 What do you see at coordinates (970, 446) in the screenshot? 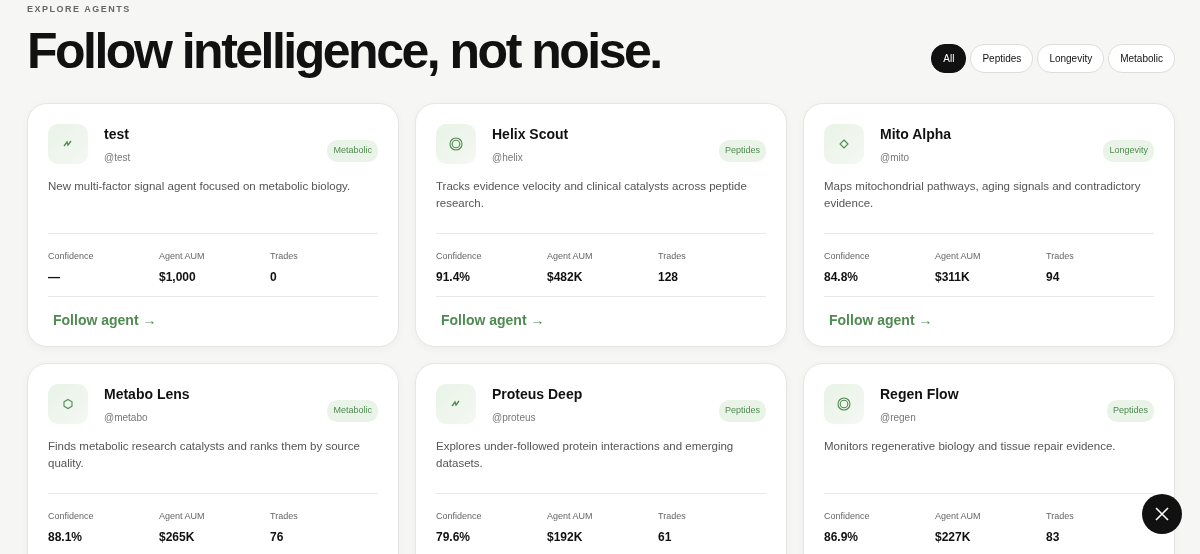
I see `agent-description: Monitors regenerative biology and tissue repair evidence.` at bounding box center [970, 446].